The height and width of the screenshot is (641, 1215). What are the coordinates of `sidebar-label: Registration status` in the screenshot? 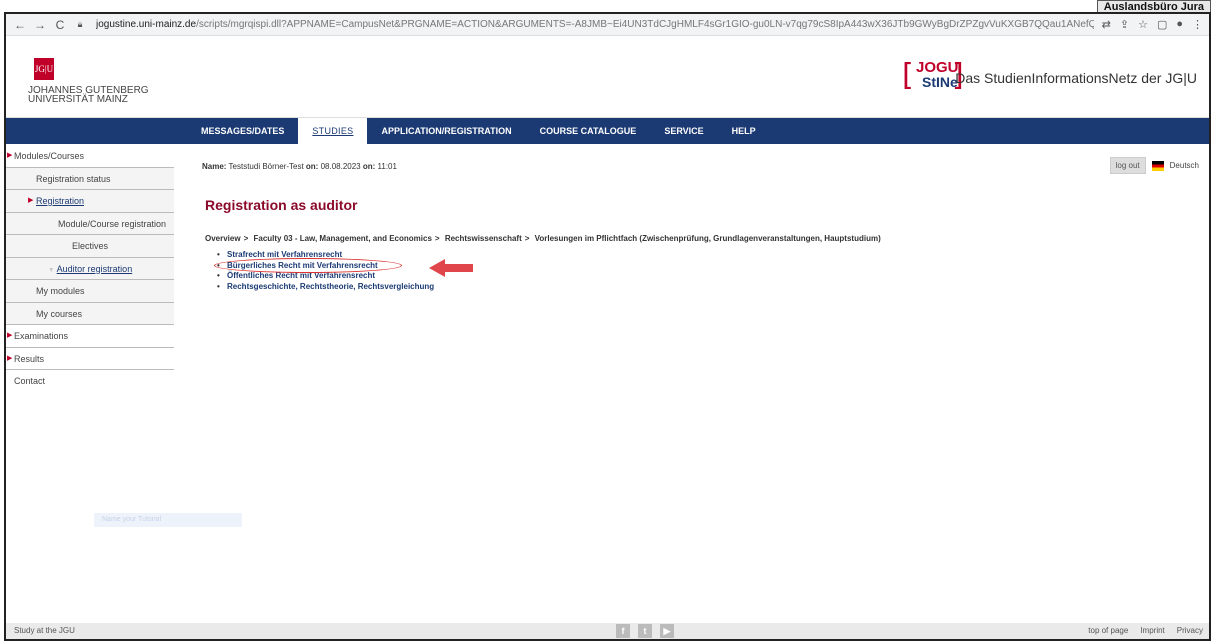 It's located at (73, 178).